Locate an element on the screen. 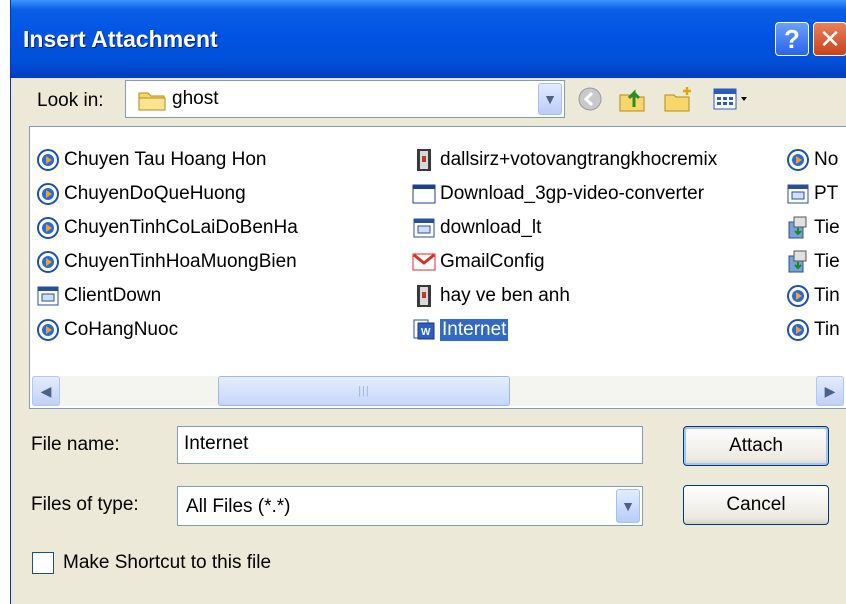  file-item: PT is located at coordinates (813, 194).